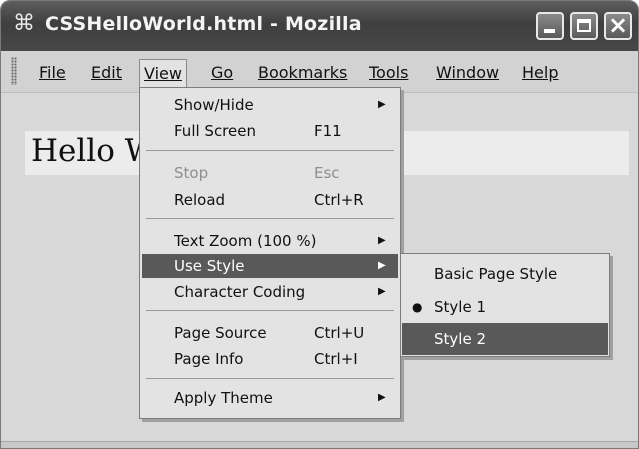 This screenshot has width=639, height=449. Describe the element at coordinates (270, 131) in the screenshot. I see `menu-item-full-screen: Full Screen F11` at that location.